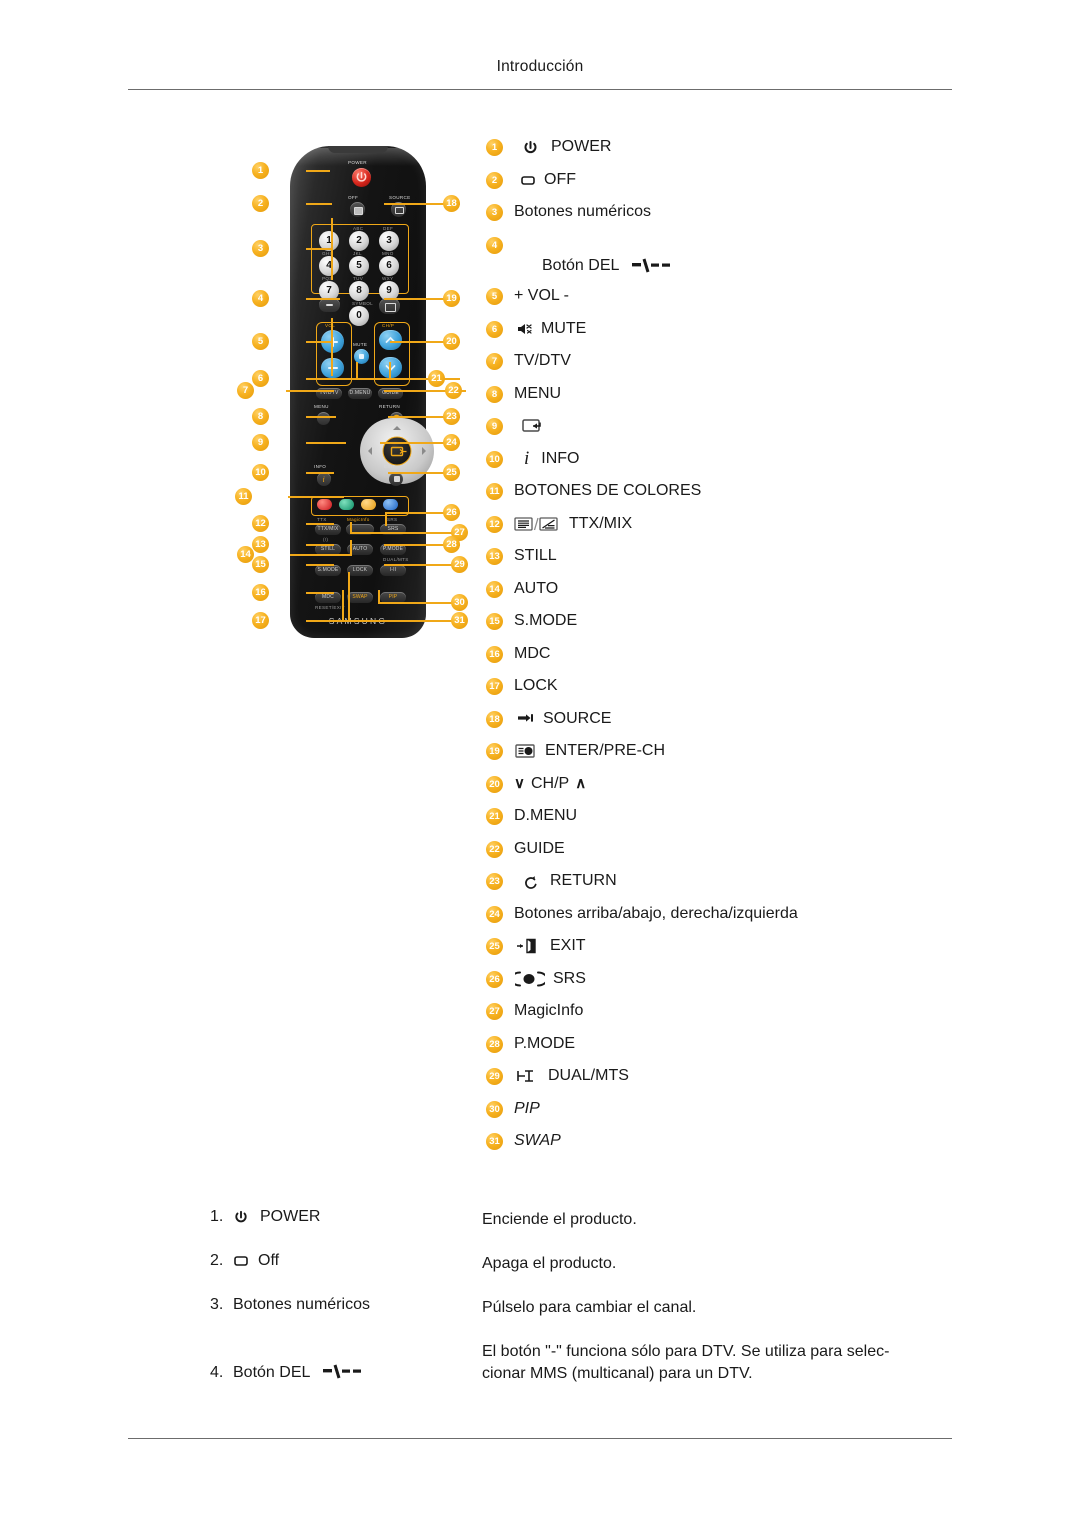  What do you see at coordinates (243, 496) in the screenshot?
I see `callout-11: 11` at bounding box center [243, 496].